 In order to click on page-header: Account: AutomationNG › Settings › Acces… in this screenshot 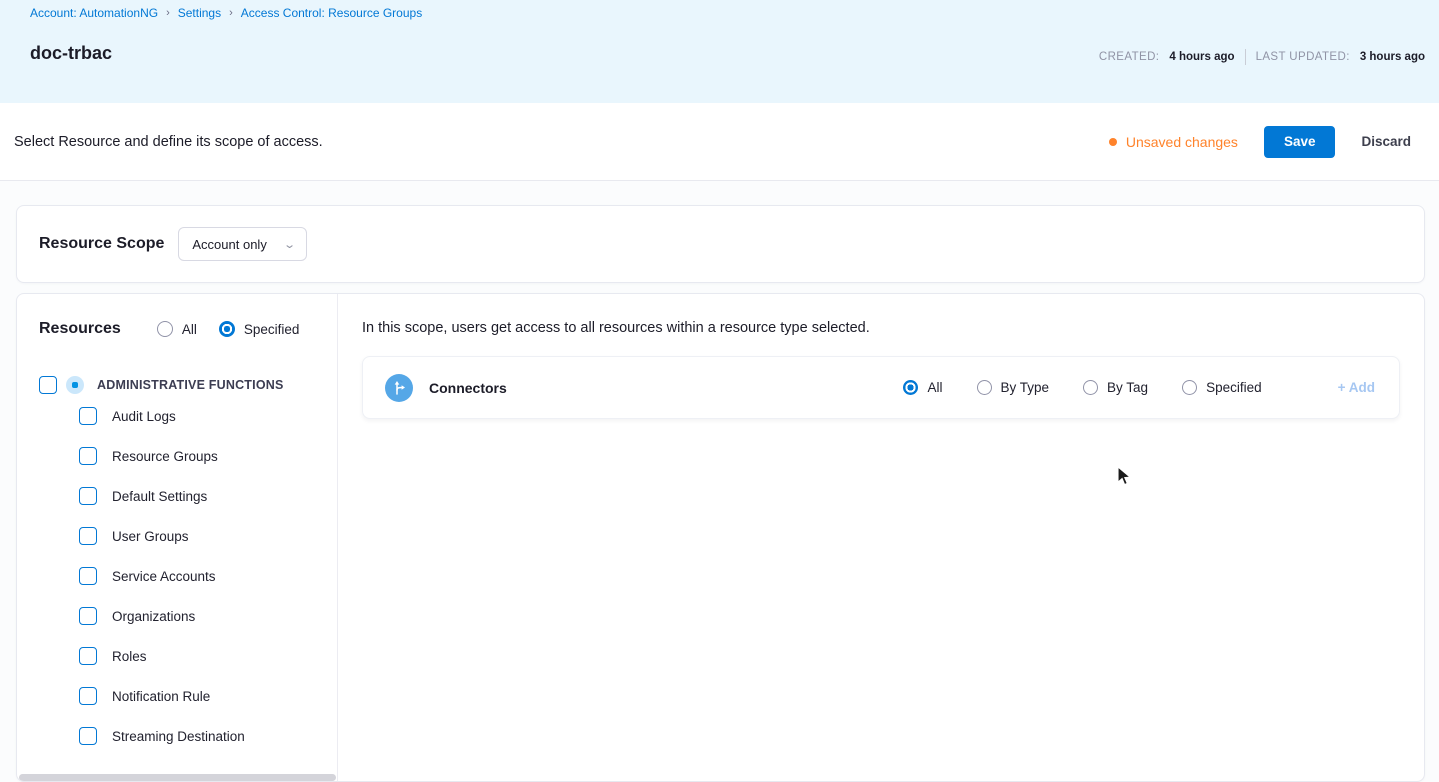, I will do `click(719, 51)`.